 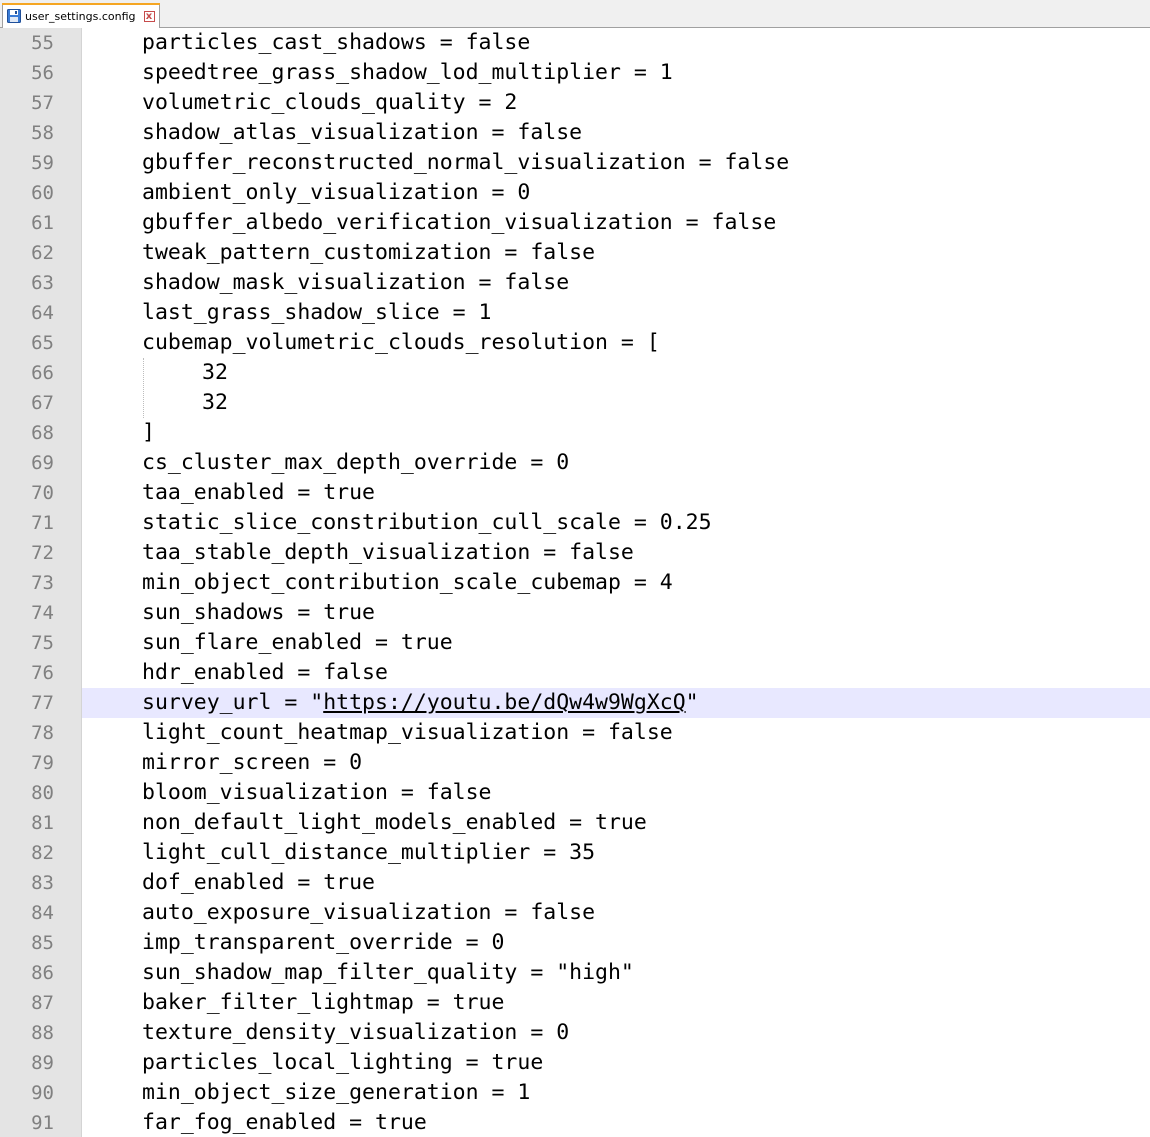 I want to click on code-text: sun_flare_enabled = true, so click(x=297, y=643).